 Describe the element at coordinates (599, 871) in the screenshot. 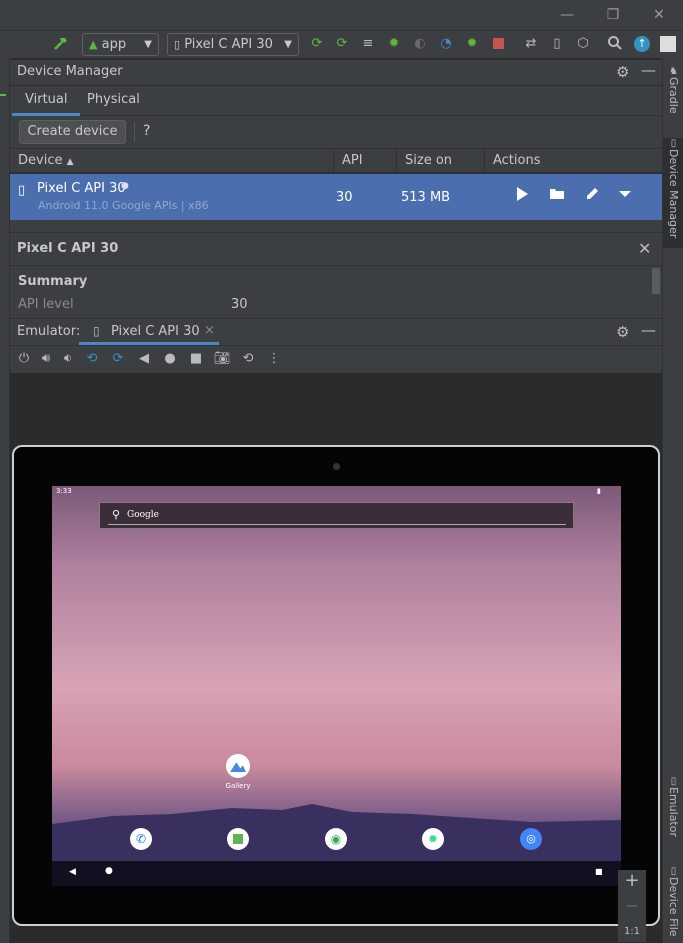

I see `nav-recents-icon: ■` at that location.